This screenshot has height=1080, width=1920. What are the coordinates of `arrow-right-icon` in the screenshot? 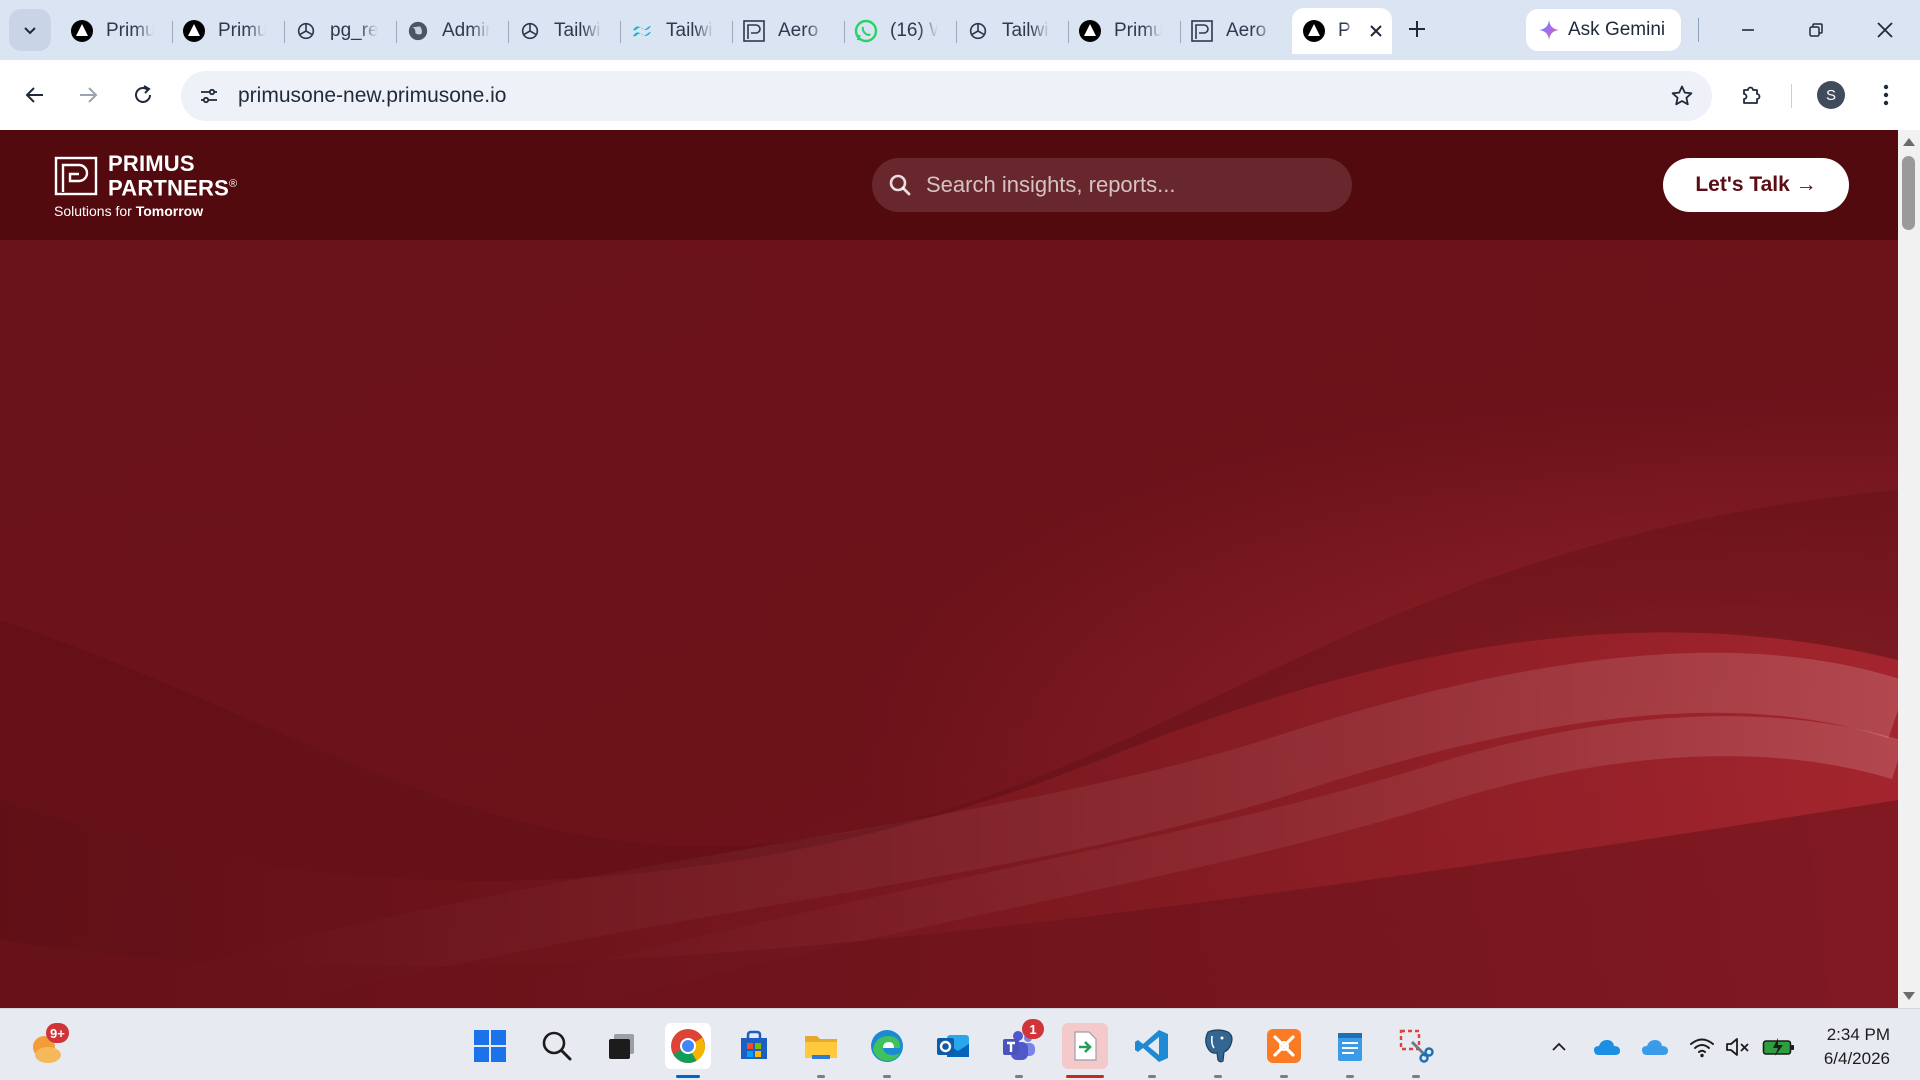 It's located at (89, 95).